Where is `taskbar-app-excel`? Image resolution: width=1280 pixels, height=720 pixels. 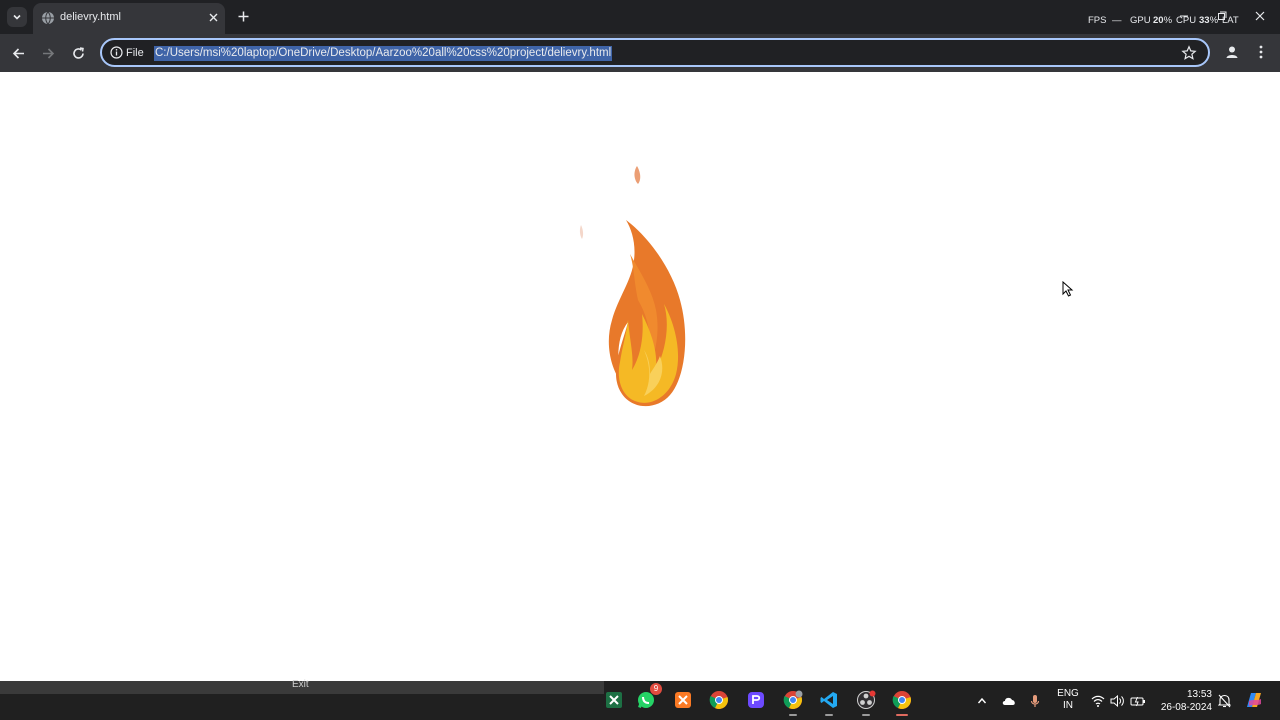 taskbar-app-excel is located at coordinates (614, 700).